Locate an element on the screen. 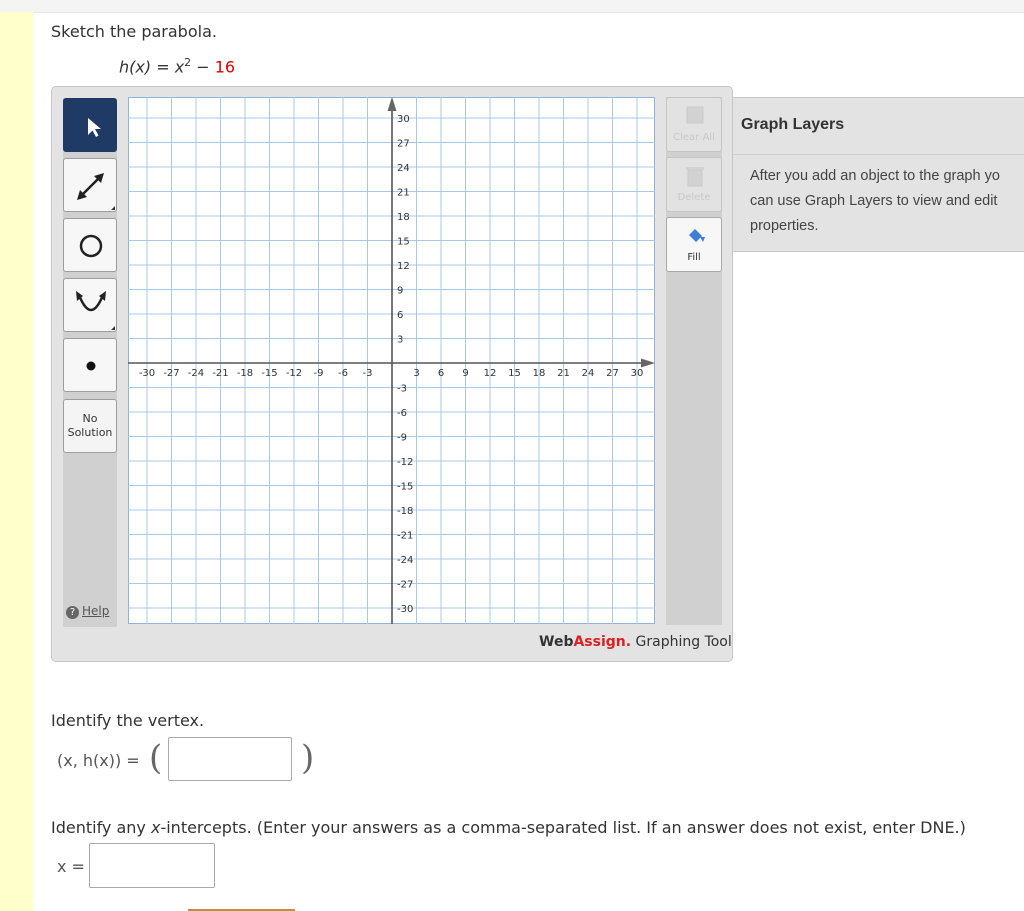 This screenshot has height=911, width=1024. brand-assign: Assign. is located at coordinates (602, 642).